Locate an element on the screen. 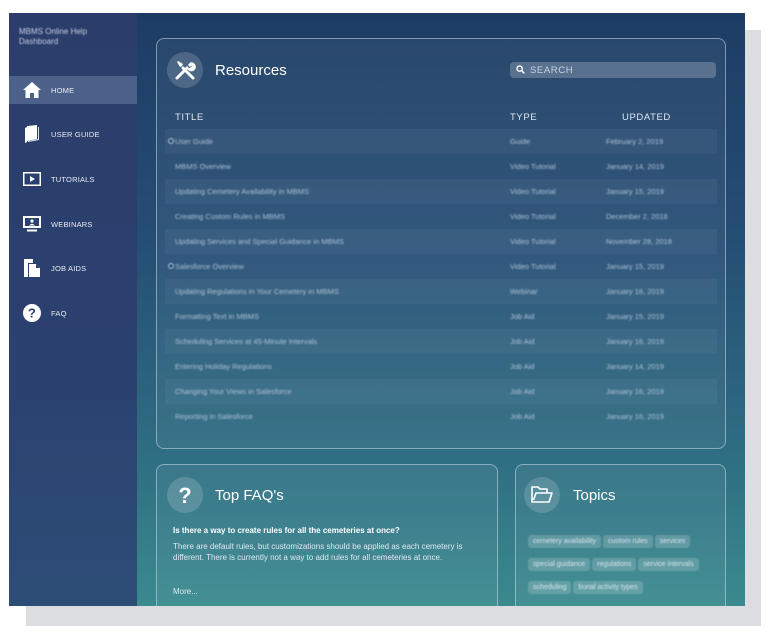 The image size is (770, 635). cell-title: Updating Cemetery Availability in MBMS is located at coordinates (242, 191).